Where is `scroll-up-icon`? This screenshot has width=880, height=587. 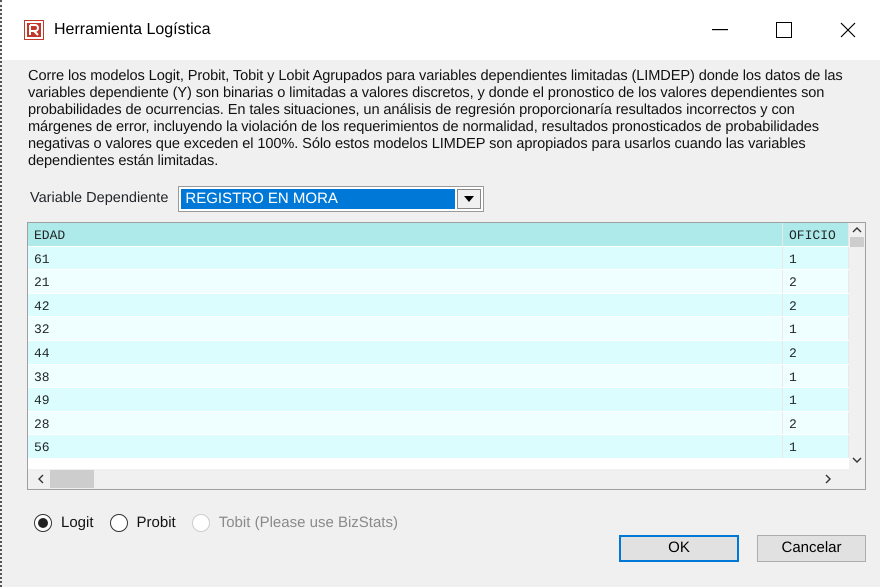
scroll-up-icon is located at coordinates (857, 230).